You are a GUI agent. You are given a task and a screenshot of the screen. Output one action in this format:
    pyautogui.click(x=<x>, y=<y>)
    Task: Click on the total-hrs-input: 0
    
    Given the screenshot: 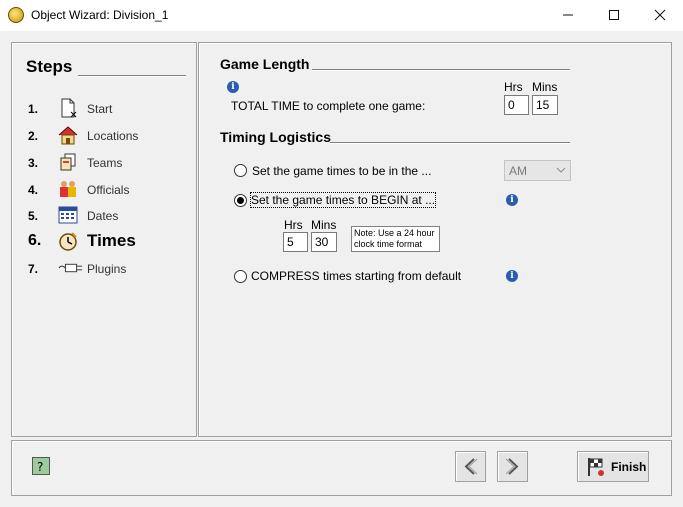 What is the action you would take?
    pyautogui.click(x=516, y=105)
    